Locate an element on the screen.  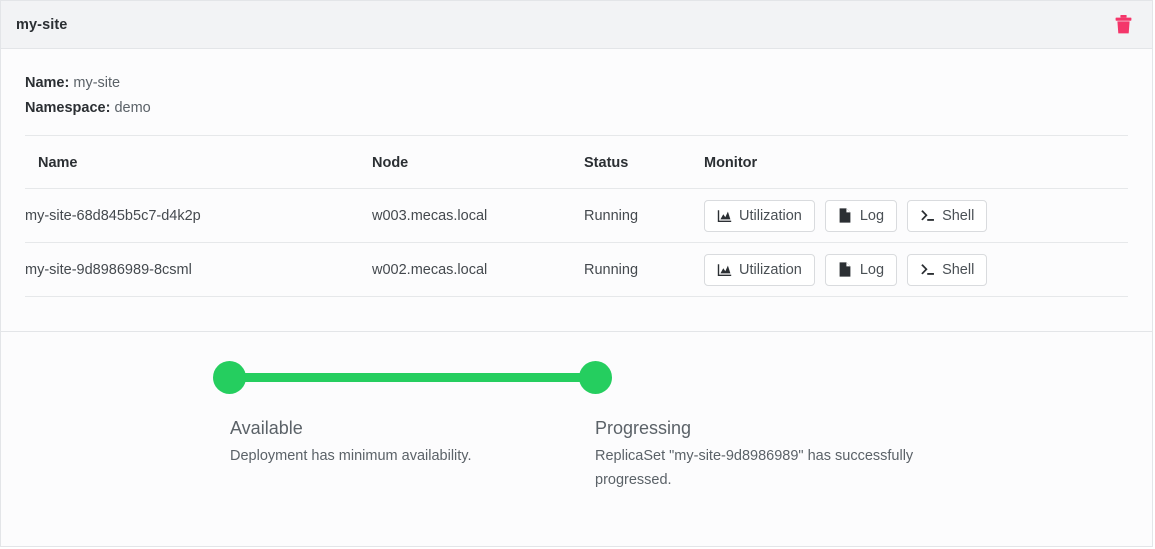
table-header-row: Name Node Status Monitor is located at coordinates (576, 162).